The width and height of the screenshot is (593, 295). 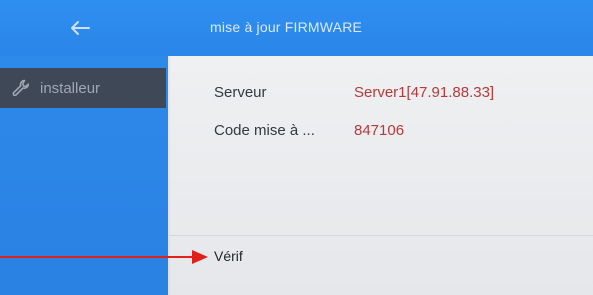 What do you see at coordinates (240, 92) in the screenshot?
I see `field-label: Serveur` at bounding box center [240, 92].